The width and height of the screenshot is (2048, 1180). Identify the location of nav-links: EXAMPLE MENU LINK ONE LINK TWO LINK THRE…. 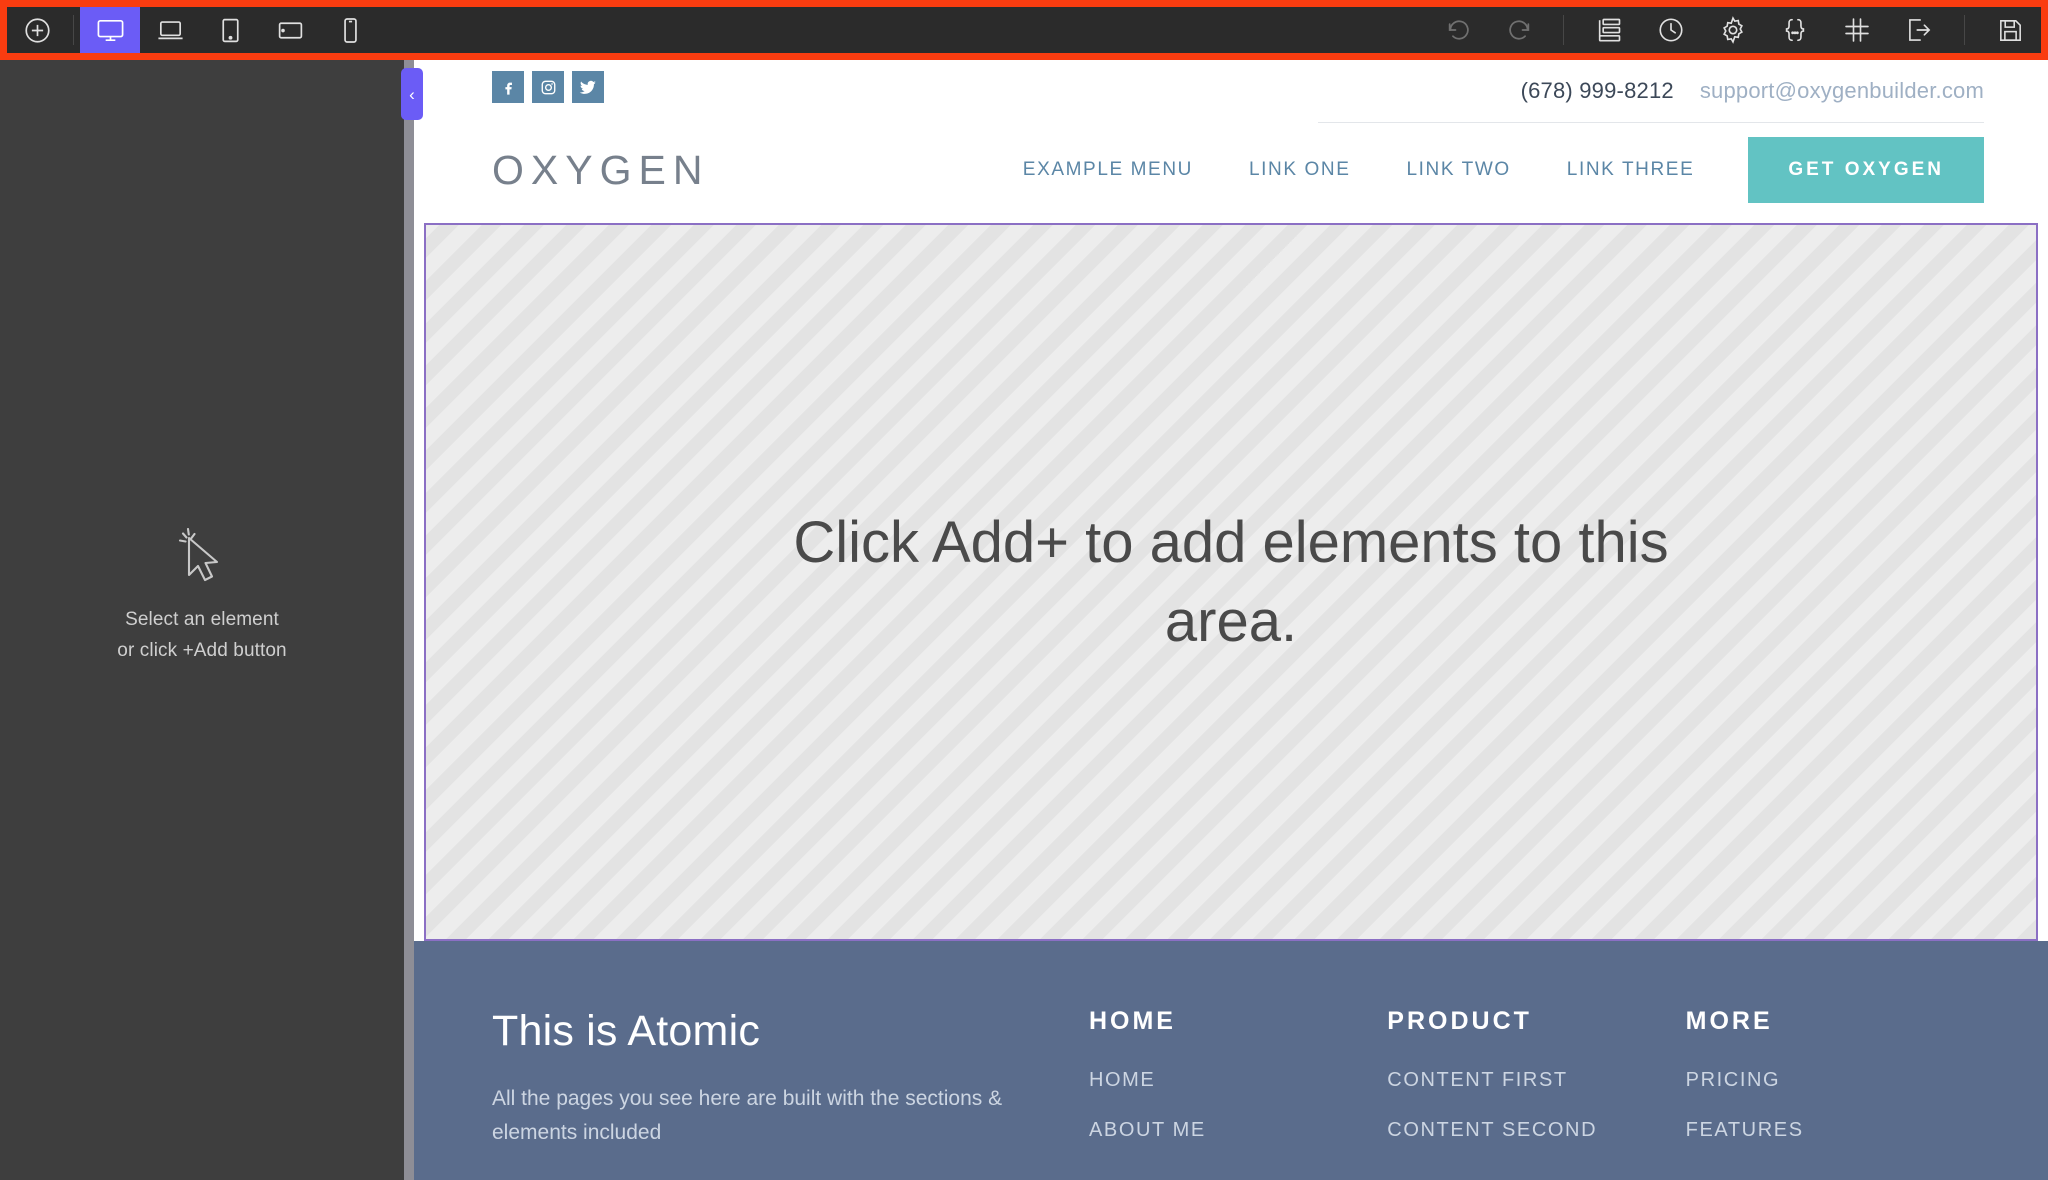
(1489, 170).